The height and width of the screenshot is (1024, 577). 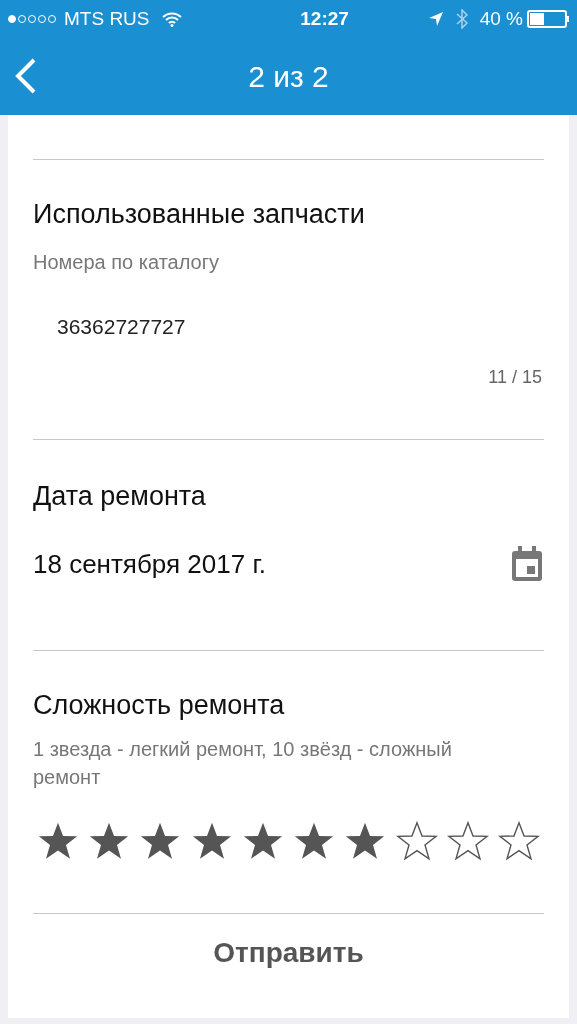 I want to click on clock: 12:27, so click(x=324, y=18).